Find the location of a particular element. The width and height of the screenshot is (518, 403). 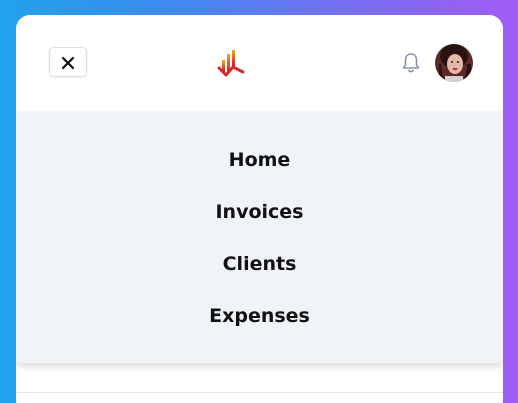

close-icon is located at coordinates (68, 62).